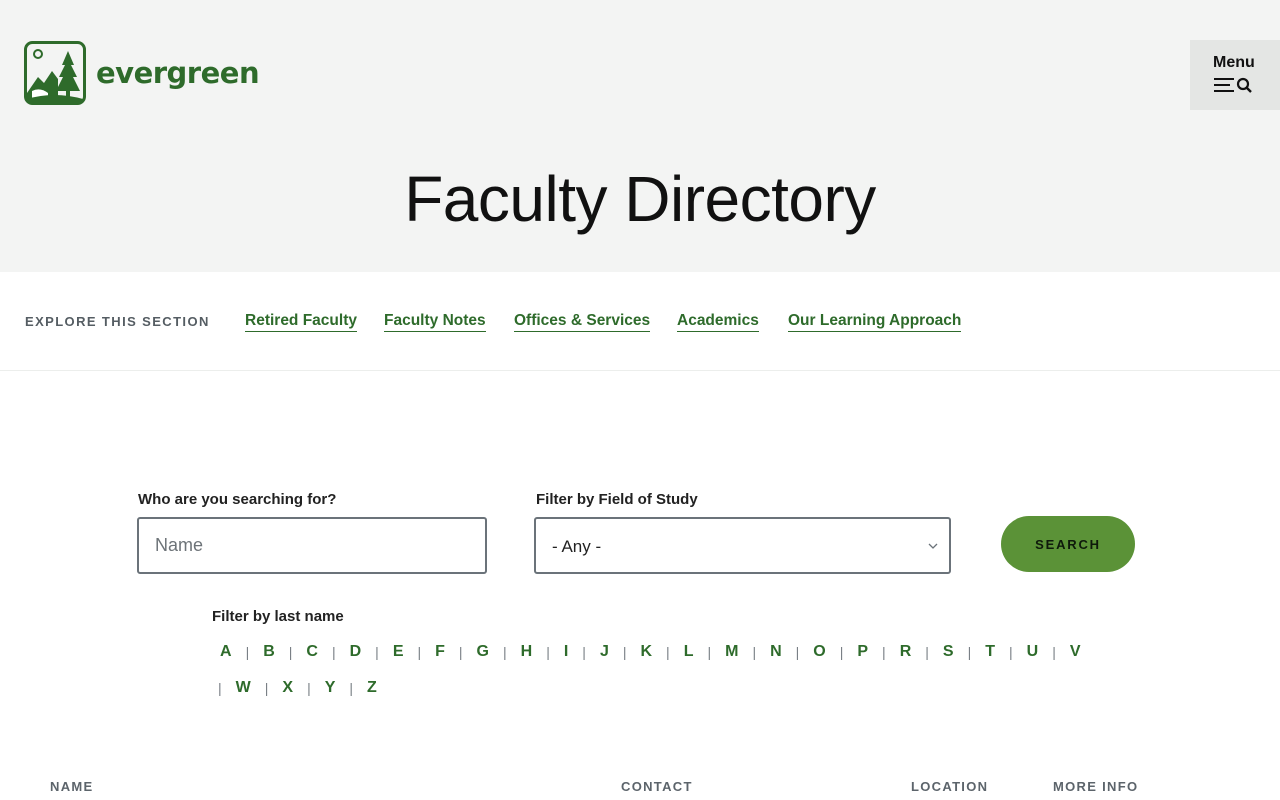  Describe the element at coordinates (577, 546) in the screenshot. I see `field-of-study-value: - Any -` at that location.